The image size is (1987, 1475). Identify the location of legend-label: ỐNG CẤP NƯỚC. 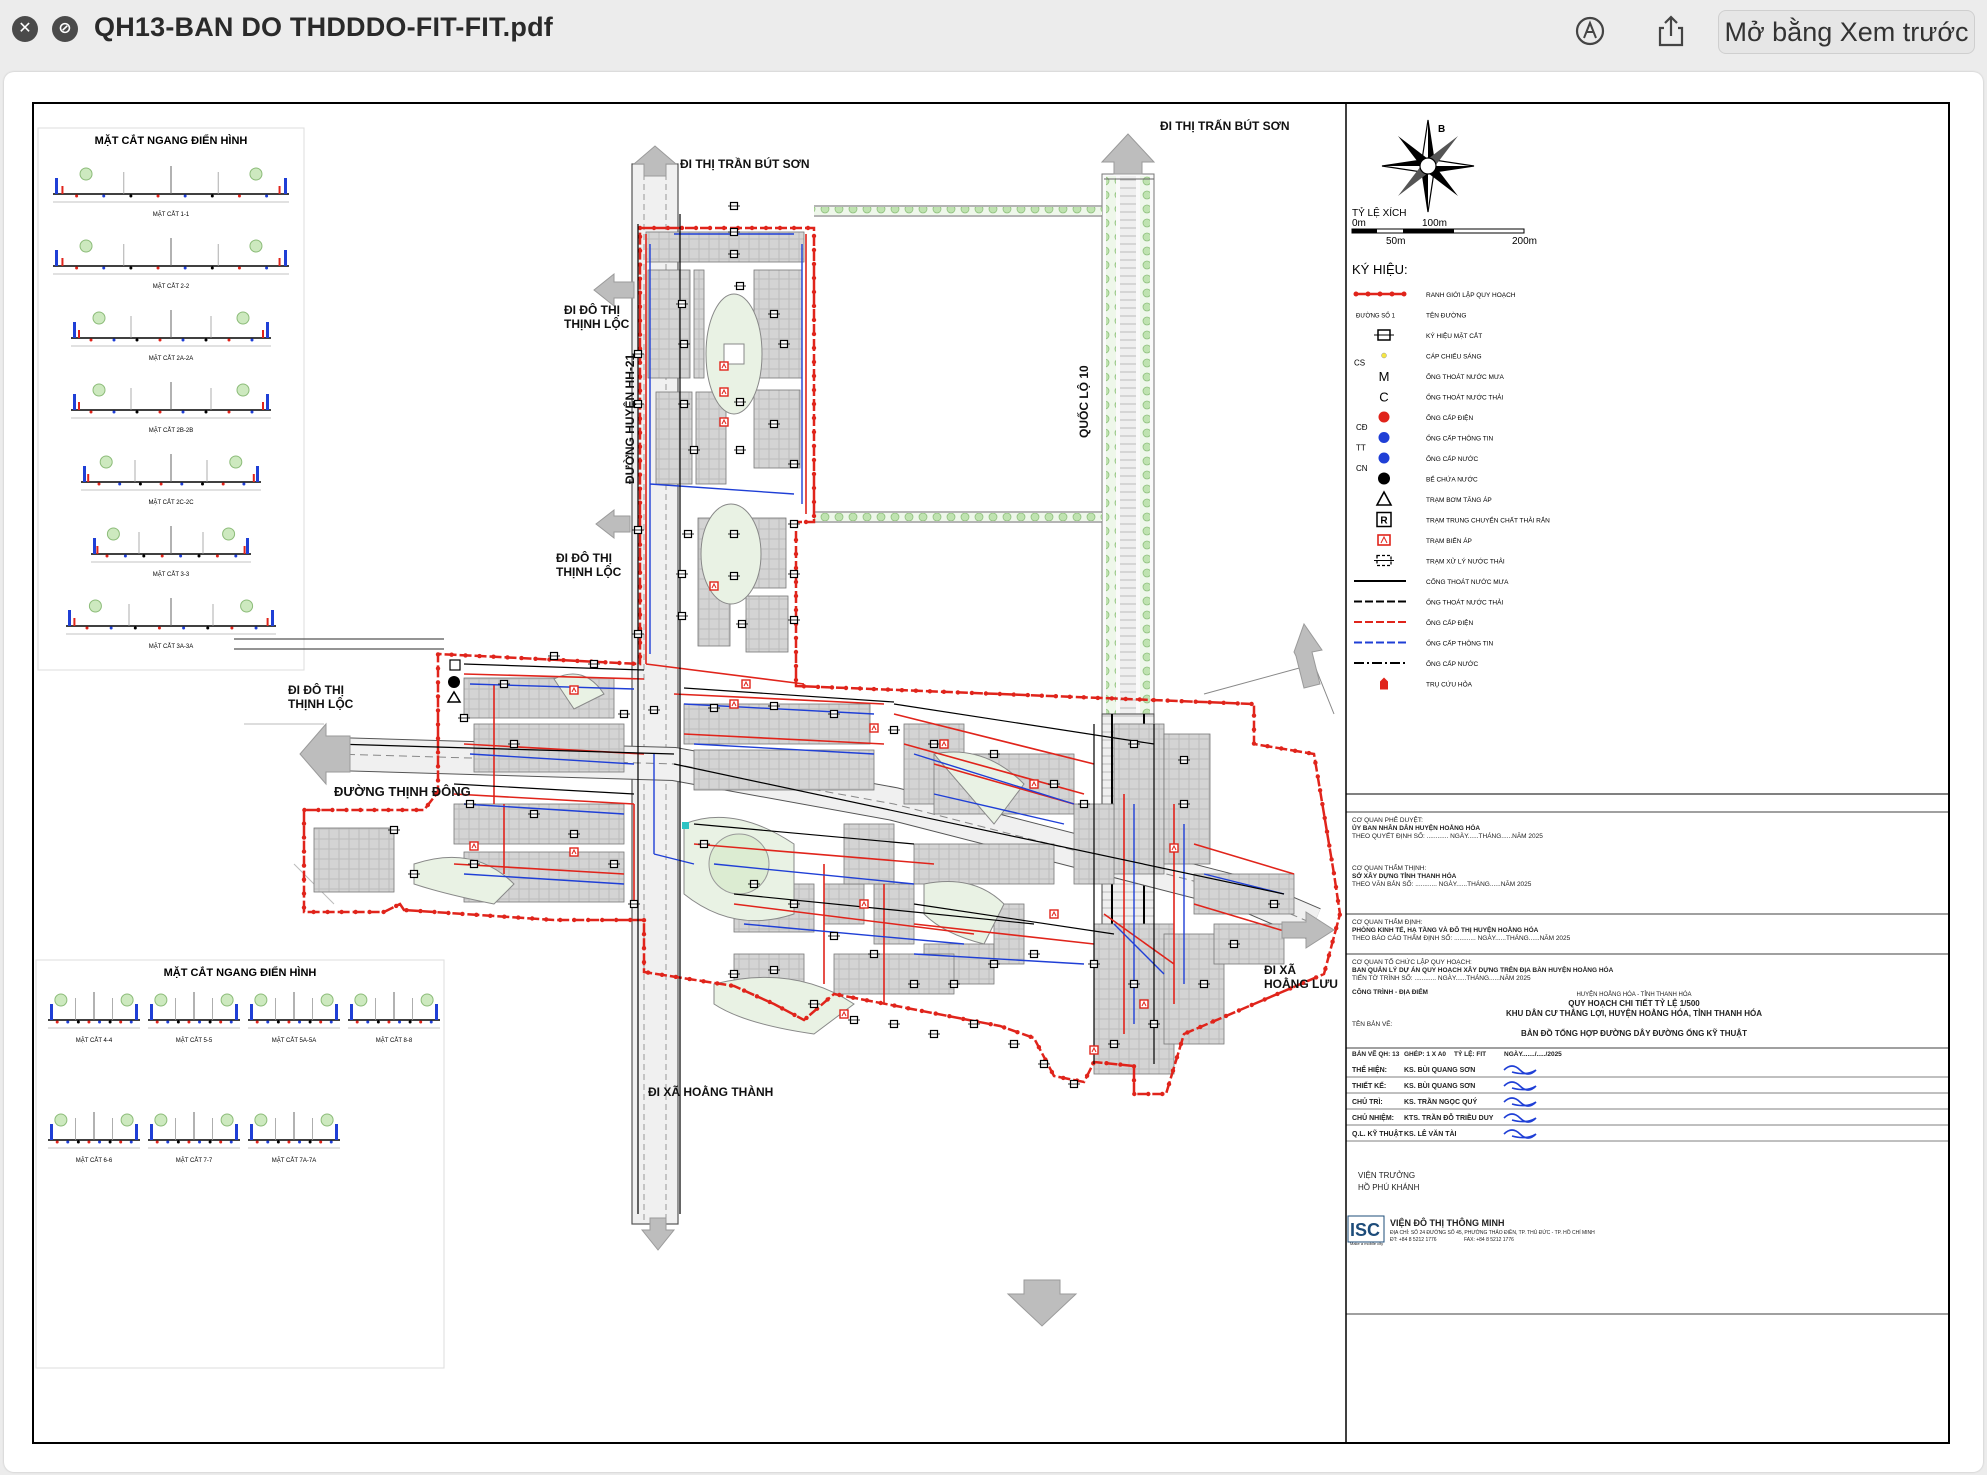
(1452, 663).